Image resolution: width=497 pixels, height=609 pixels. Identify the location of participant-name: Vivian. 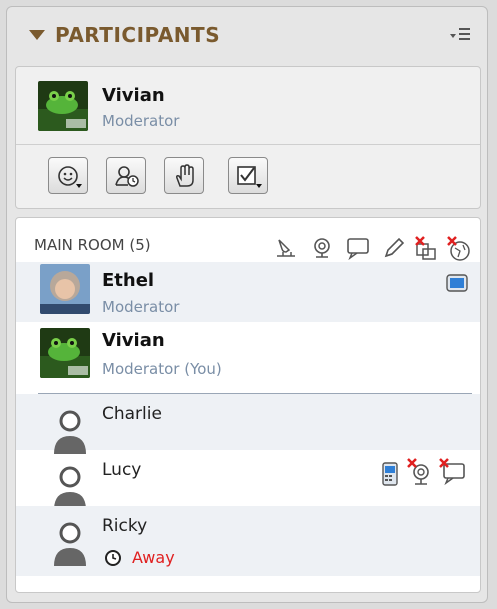
(133, 340).